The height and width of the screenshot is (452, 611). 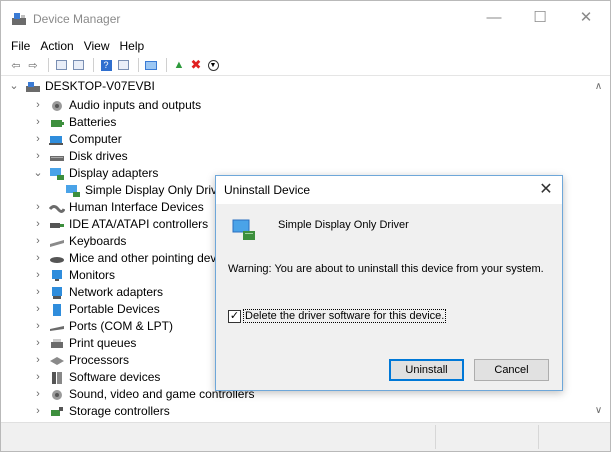 I want to click on close-button: ✕, so click(x=586, y=17).